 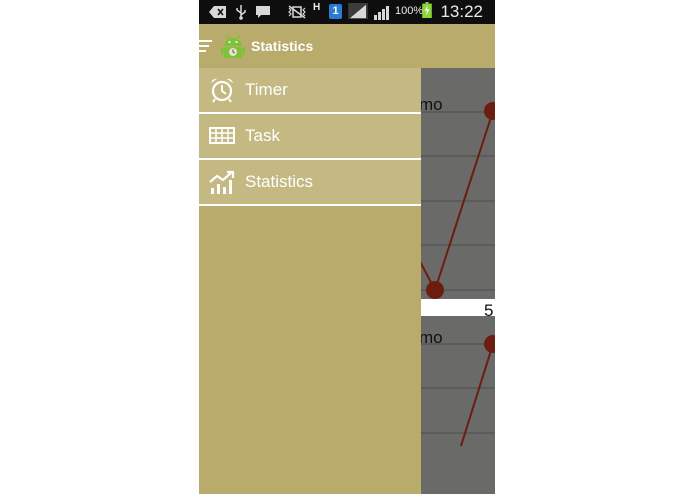 What do you see at coordinates (358, 11) in the screenshot?
I see `signal-strength-icon` at bounding box center [358, 11].